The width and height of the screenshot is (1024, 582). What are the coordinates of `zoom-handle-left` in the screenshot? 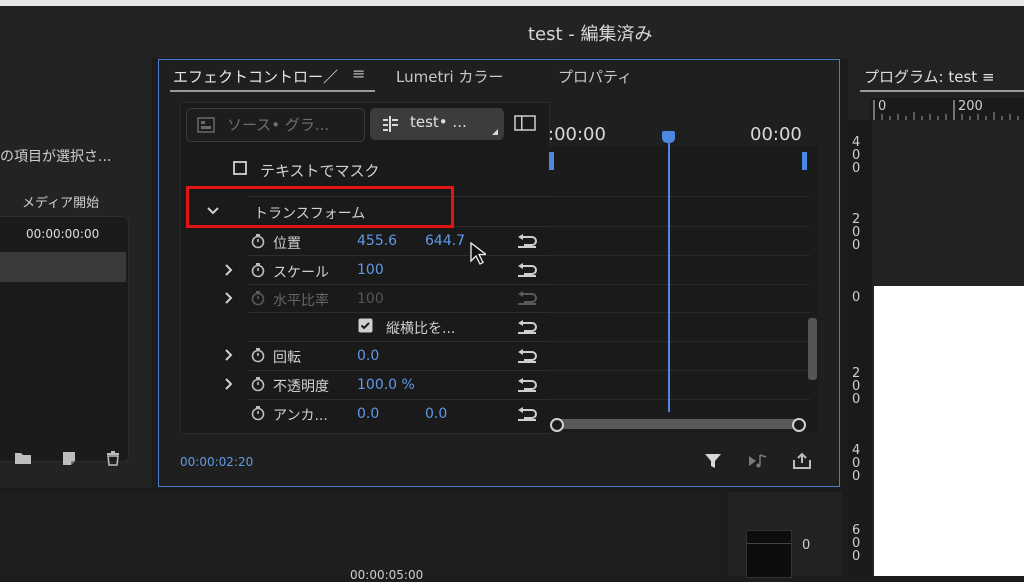 It's located at (557, 425).